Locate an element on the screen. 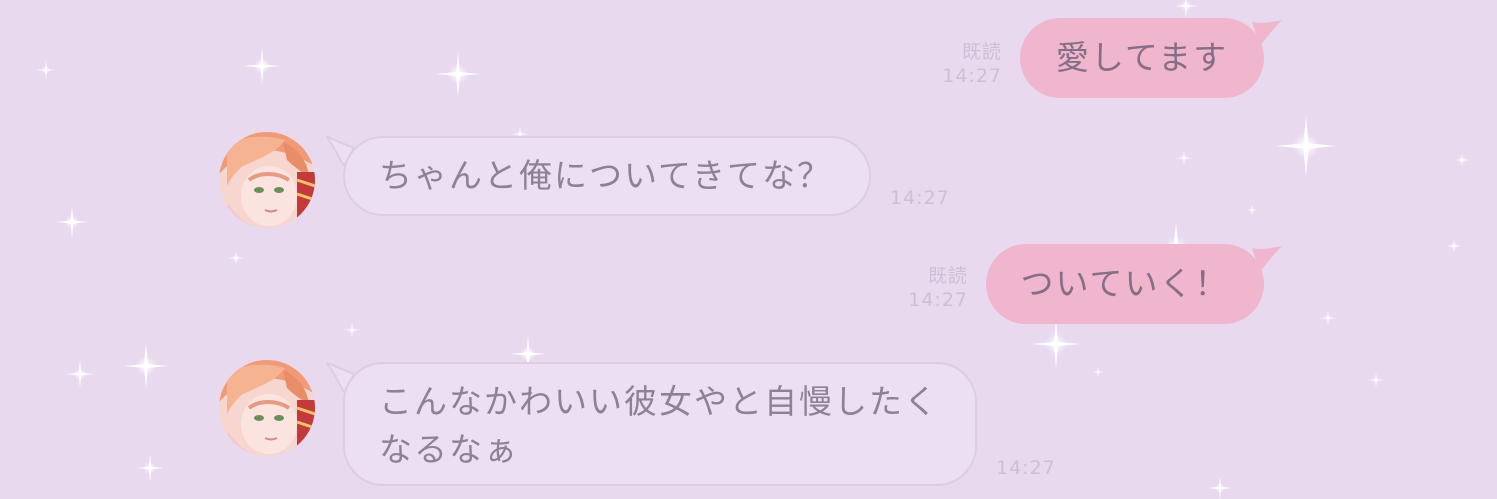  message-text-line-1: こんなかわいい彼女やと自慢したく is located at coordinates (659, 401).